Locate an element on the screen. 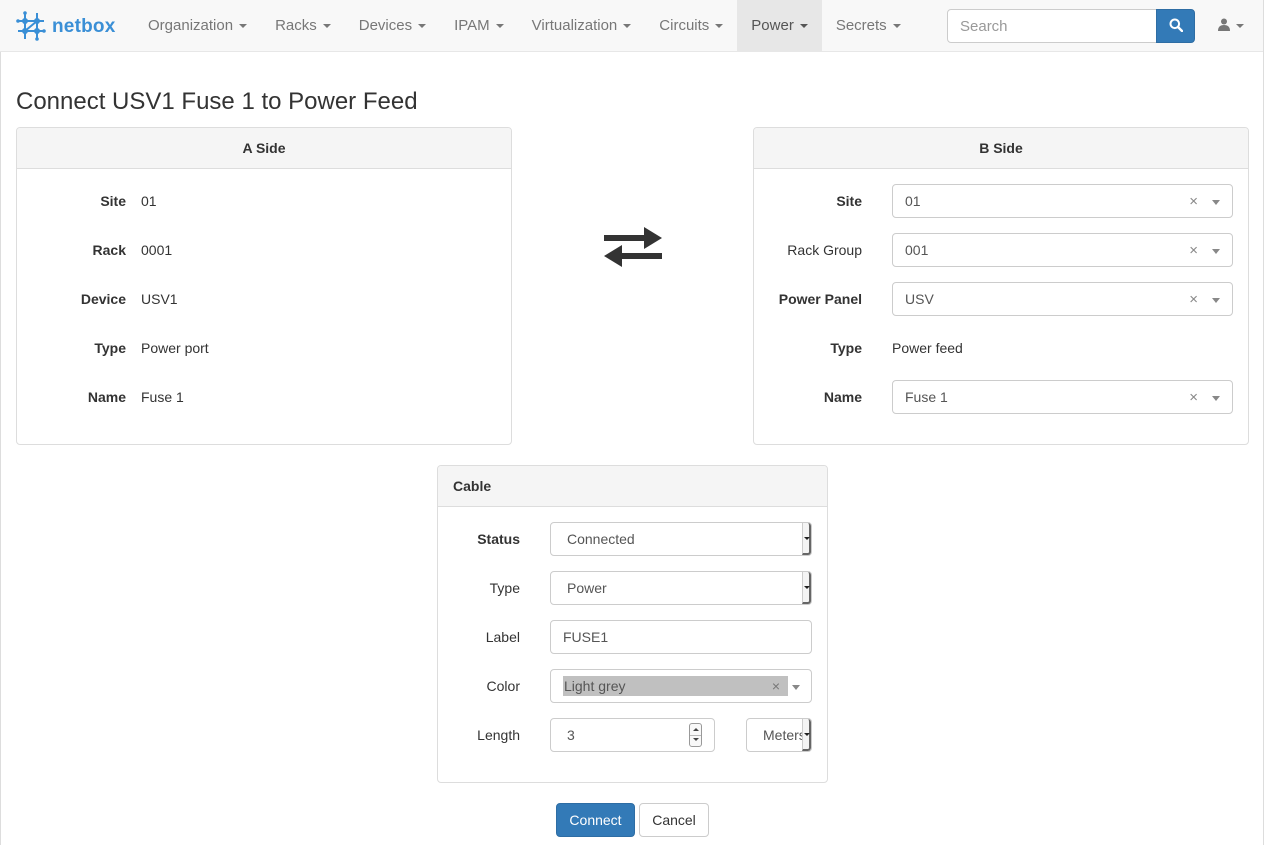  color-select: Light grey × is located at coordinates (681, 686).